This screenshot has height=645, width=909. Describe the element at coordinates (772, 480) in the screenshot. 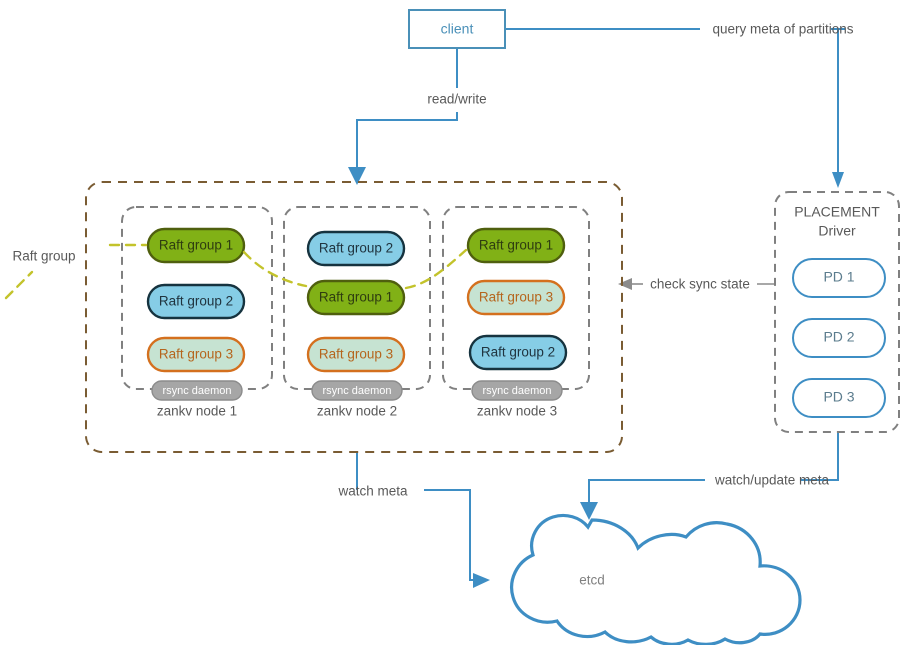

I see `label-watch-update-meta: watch/update meta` at that location.